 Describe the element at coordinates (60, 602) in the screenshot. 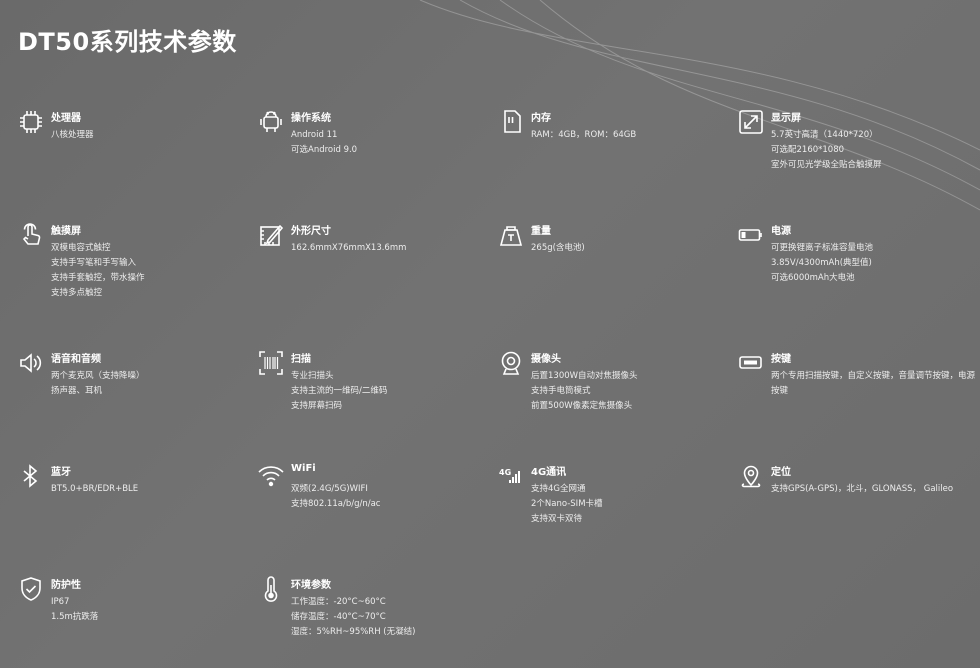

I see `spec-line: IP67` at that location.